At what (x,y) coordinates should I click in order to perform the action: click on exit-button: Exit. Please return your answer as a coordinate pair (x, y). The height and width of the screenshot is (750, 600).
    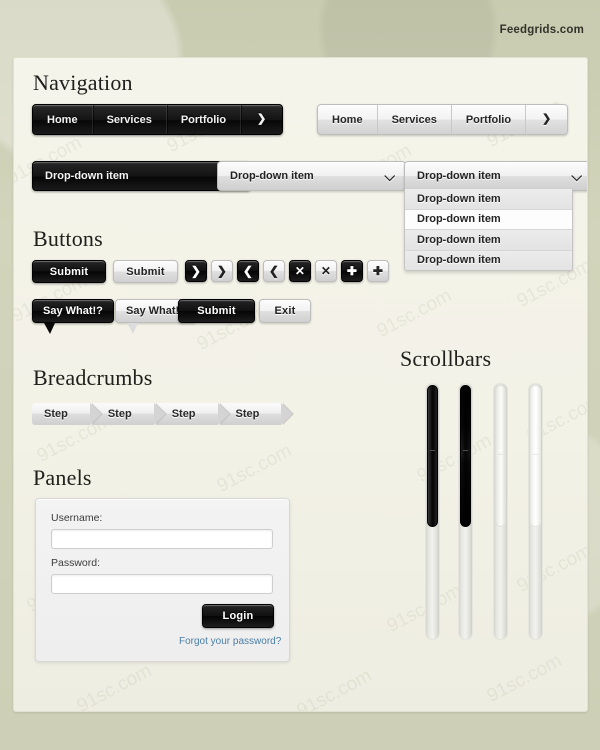
    Looking at the image, I should click on (285, 311).